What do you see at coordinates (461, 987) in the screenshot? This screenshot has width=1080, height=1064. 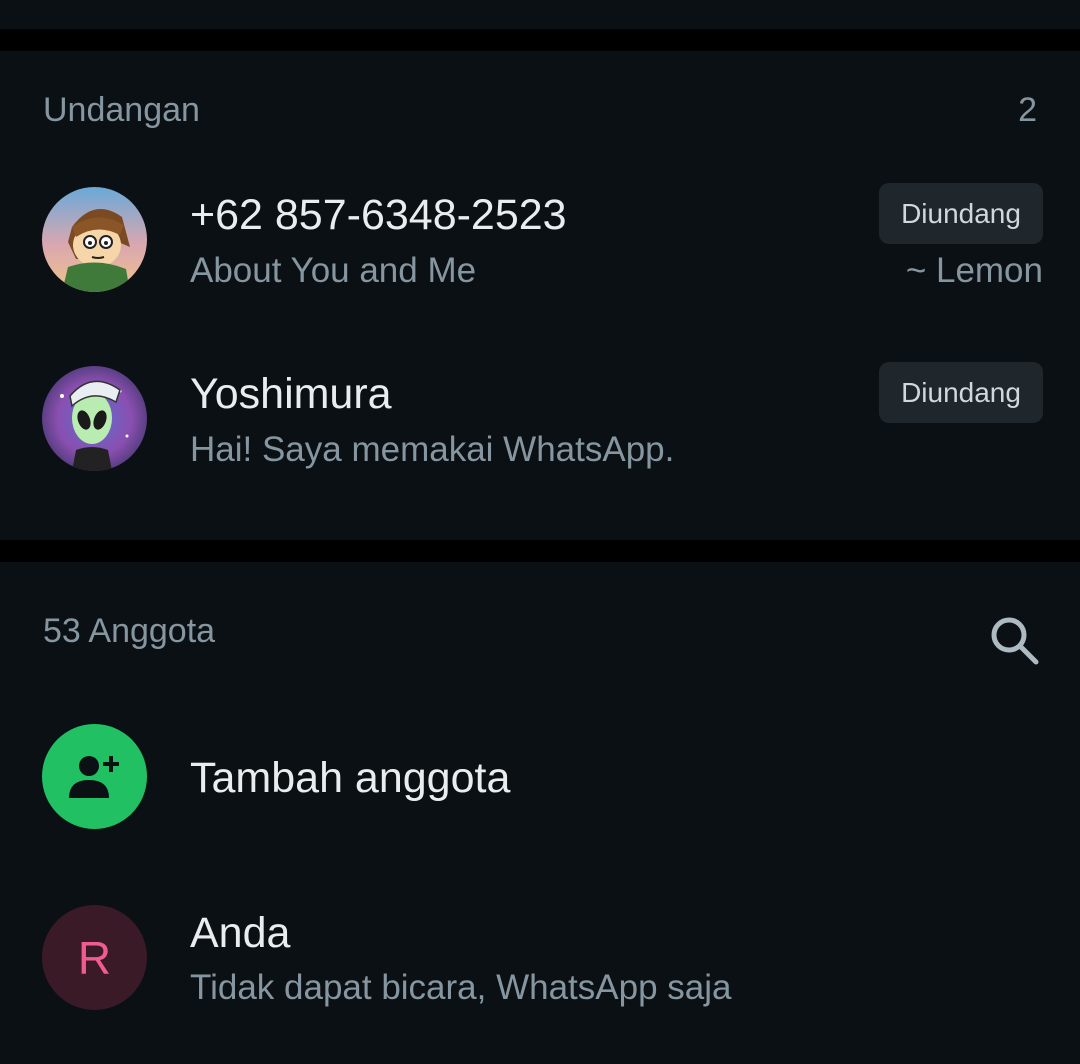 I see `member-status: Tidak dapat bicara, WhatsApp saja` at bounding box center [461, 987].